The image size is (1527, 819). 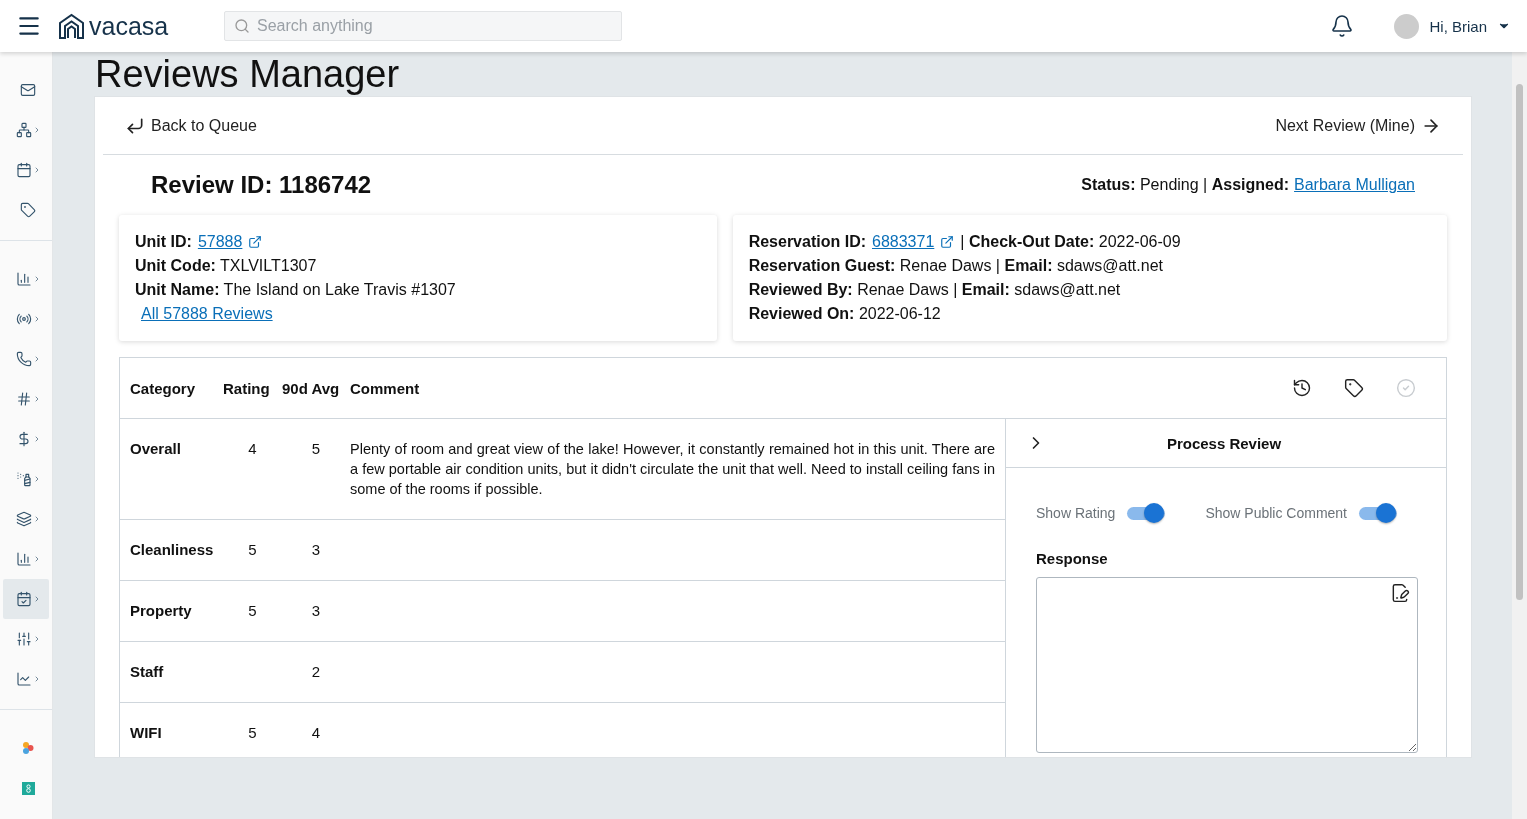 What do you see at coordinates (23, 170) in the screenshot?
I see `calendar-icon` at bounding box center [23, 170].